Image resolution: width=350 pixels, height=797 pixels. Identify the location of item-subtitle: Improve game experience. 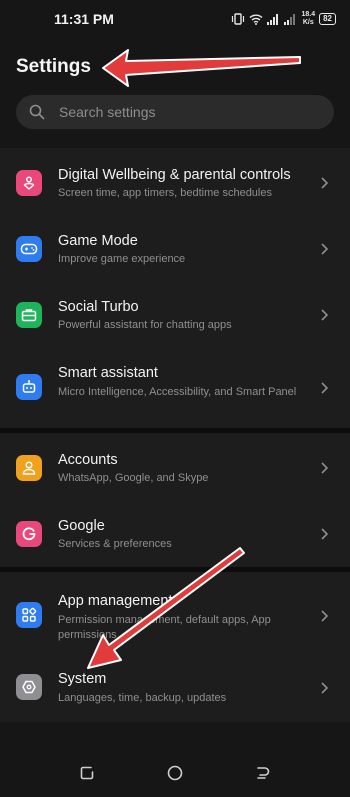
(122, 259).